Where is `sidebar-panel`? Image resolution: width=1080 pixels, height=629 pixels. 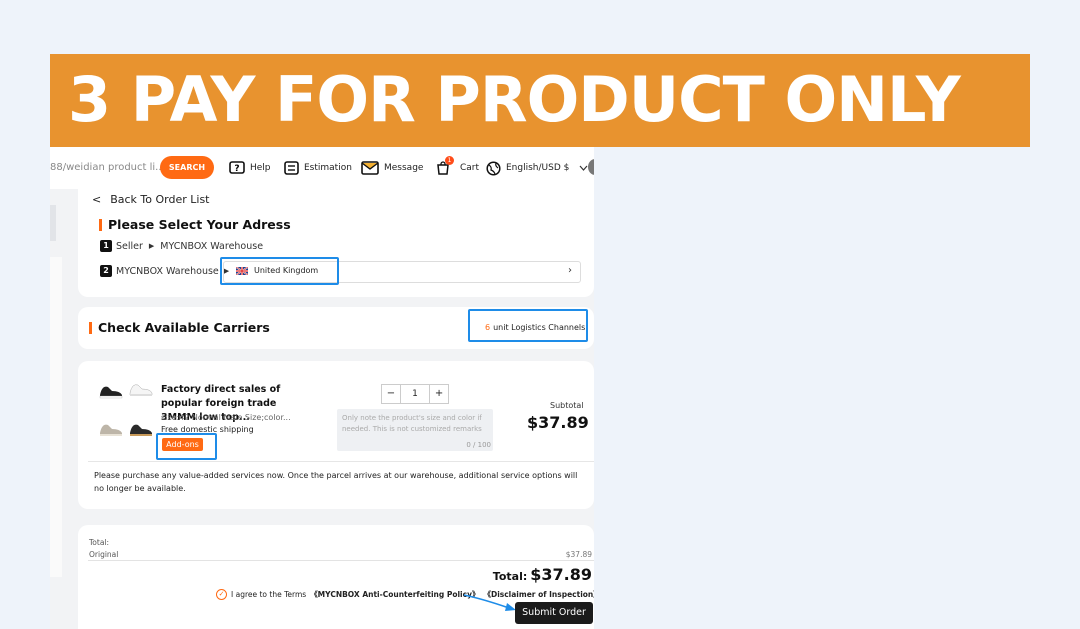
sidebar-panel is located at coordinates (56, 417).